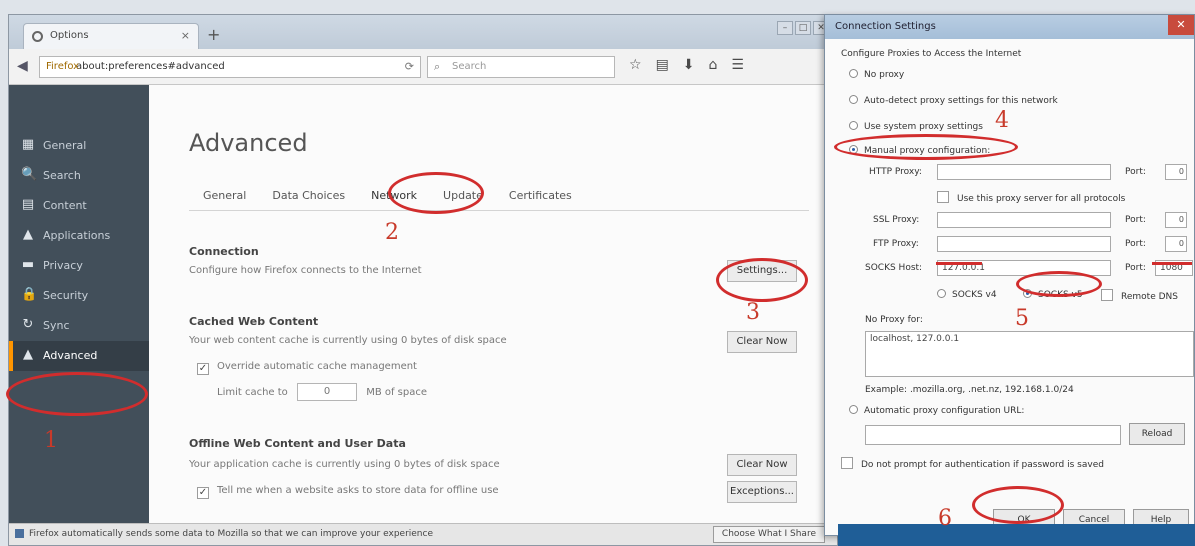 The height and width of the screenshot is (546, 1195). What do you see at coordinates (1059, 284) in the screenshot?
I see `annotation-ring-socks-v5` at bounding box center [1059, 284].